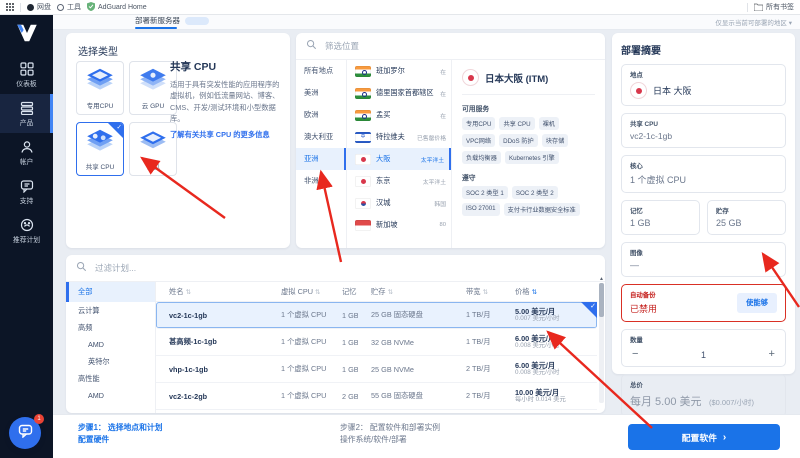 Image resolution: width=800 pixels, height=458 pixels. I want to click on bookmark-item: 网盘, so click(39, 7).